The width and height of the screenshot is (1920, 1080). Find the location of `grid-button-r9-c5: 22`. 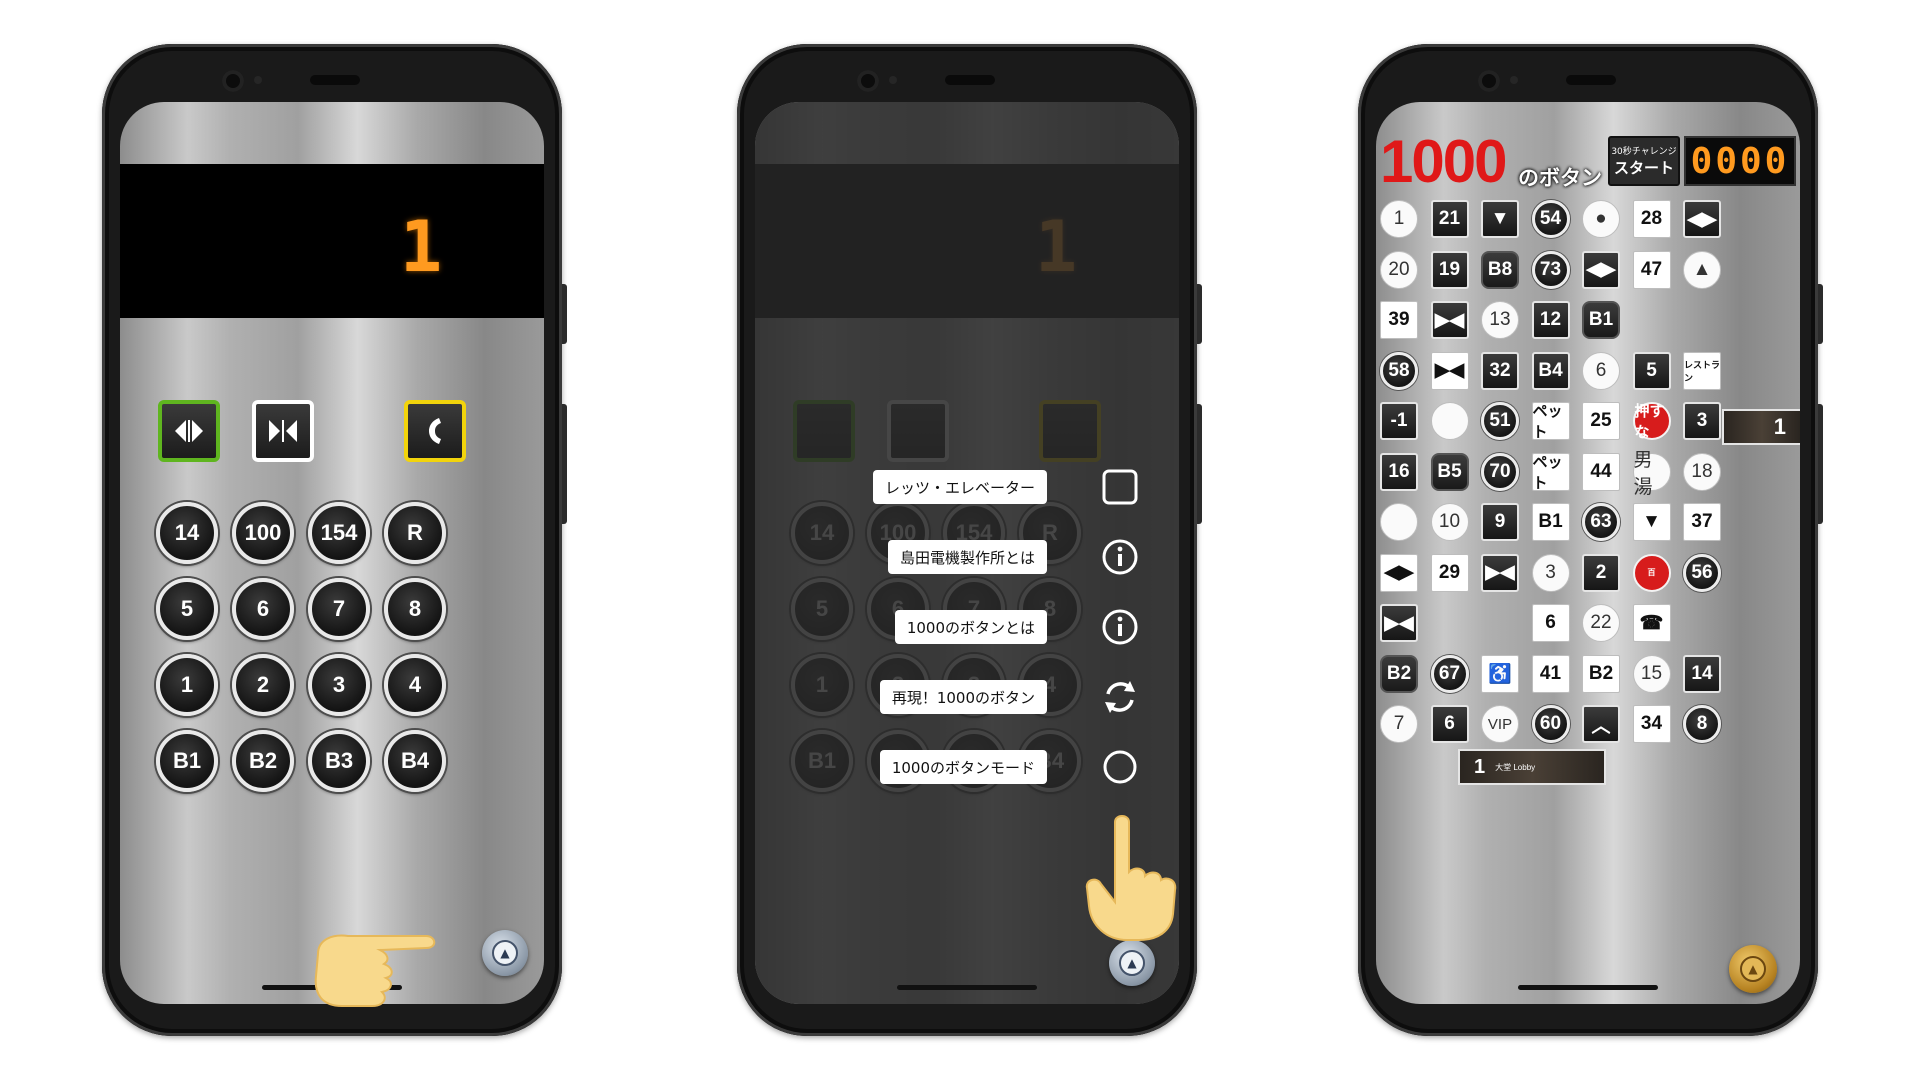

grid-button-r9-c5: 22 is located at coordinates (1601, 623).